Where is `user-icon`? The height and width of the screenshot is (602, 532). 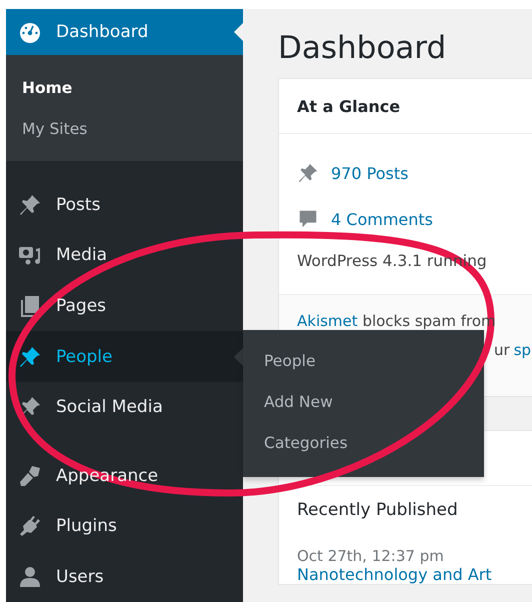
user-icon is located at coordinates (30, 576).